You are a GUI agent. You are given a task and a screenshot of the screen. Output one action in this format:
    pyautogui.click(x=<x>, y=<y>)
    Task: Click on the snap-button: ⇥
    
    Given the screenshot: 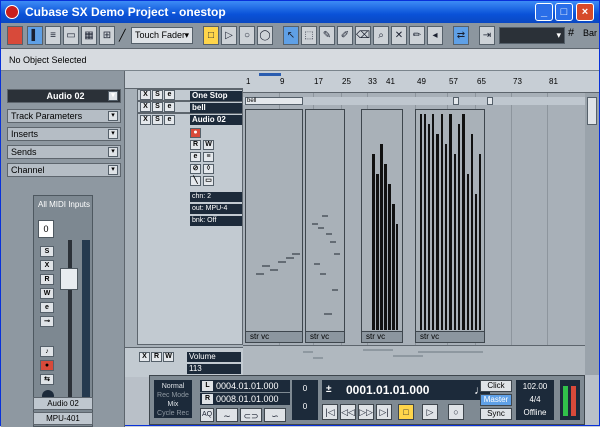 What is the action you would take?
    pyautogui.click(x=487, y=35)
    